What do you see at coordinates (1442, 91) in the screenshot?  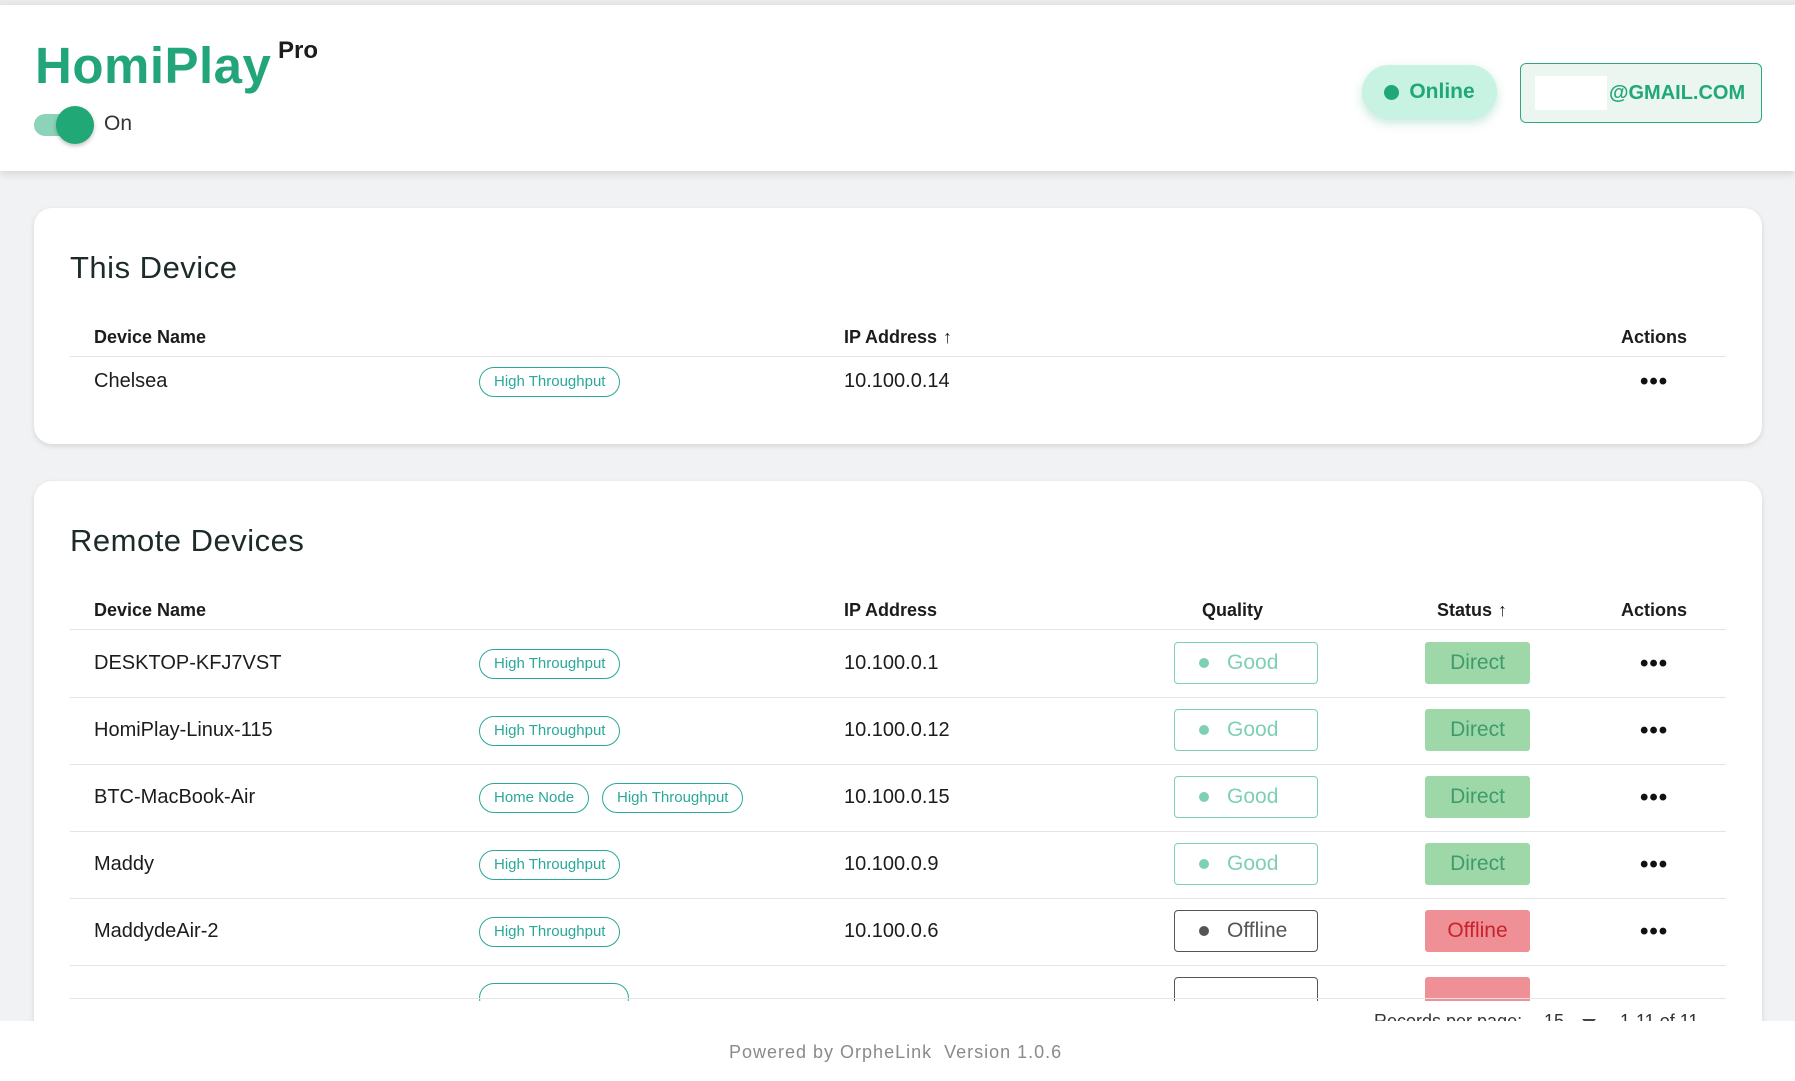 I see `status-label: Online` at bounding box center [1442, 91].